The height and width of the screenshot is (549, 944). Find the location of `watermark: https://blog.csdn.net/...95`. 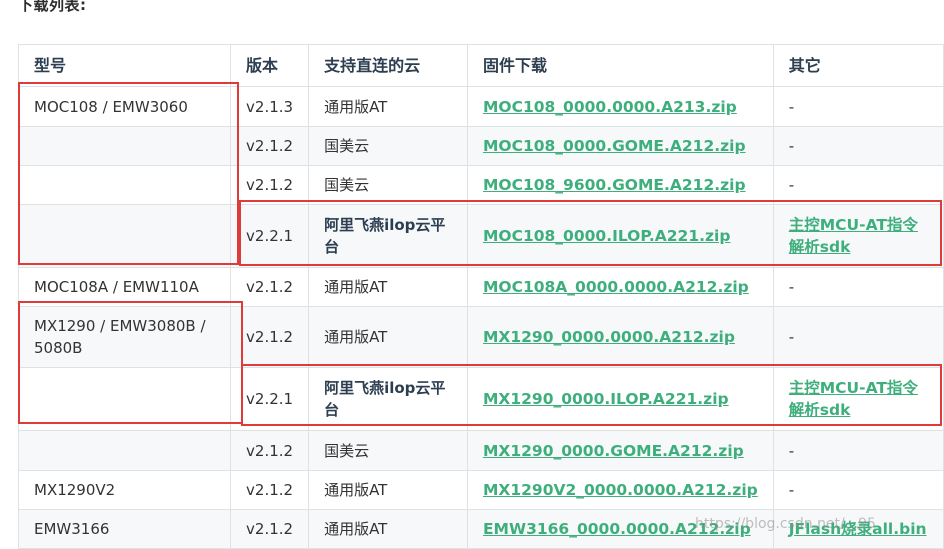

watermark: https://blog.csdn.net/...95 is located at coordinates (785, 524).